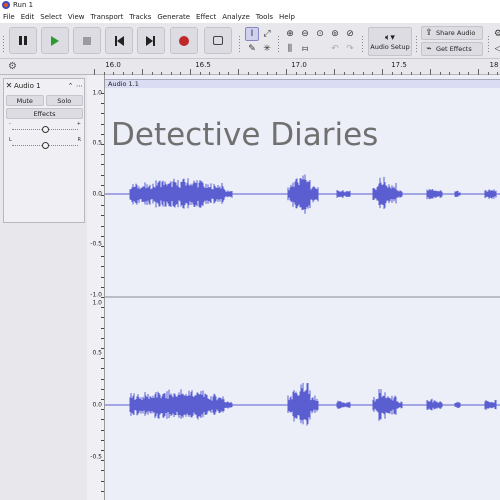 This screenshot has width=500, height=500. Describe the element at coordinates (252, 49) in the screenshot. I see `draw-tool-button: ✎` at that location.